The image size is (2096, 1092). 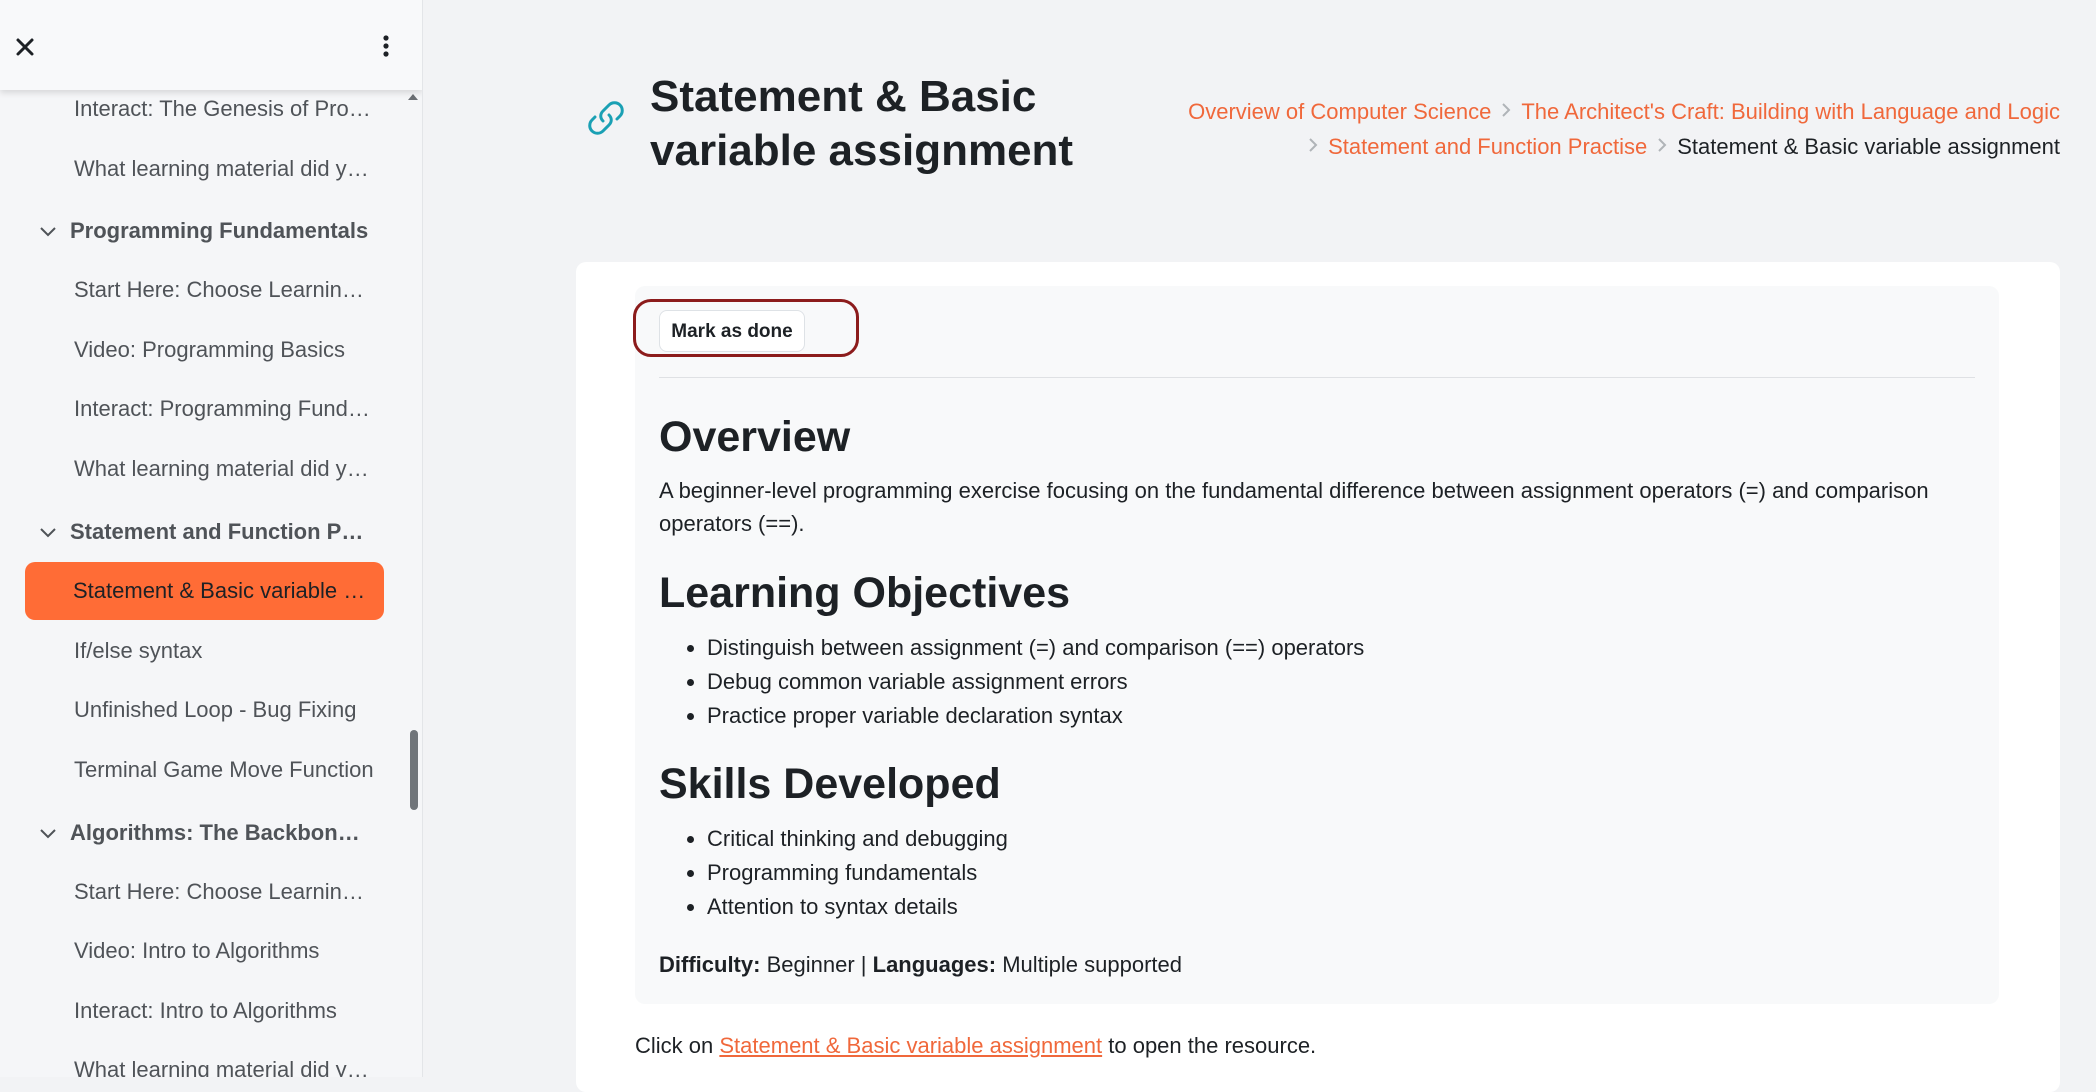 I want to click on learning-objectives-heading: Learning Objectives, so click(x=865, y=593).